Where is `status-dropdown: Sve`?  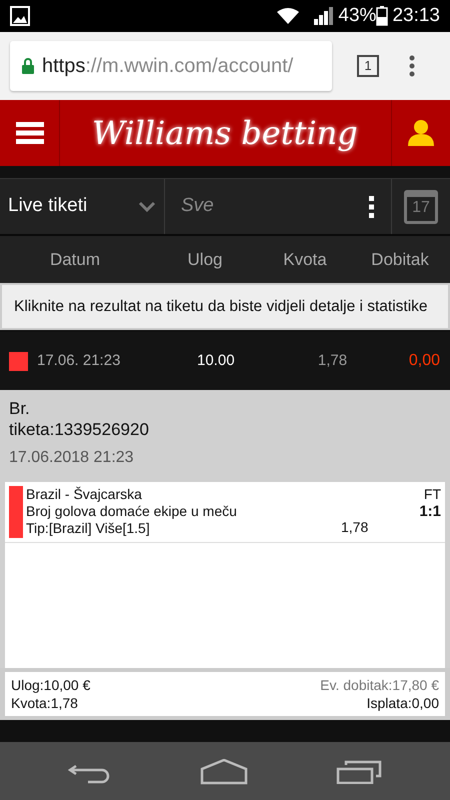 status-dropdown: Sve is located at coordinates (278, 206).